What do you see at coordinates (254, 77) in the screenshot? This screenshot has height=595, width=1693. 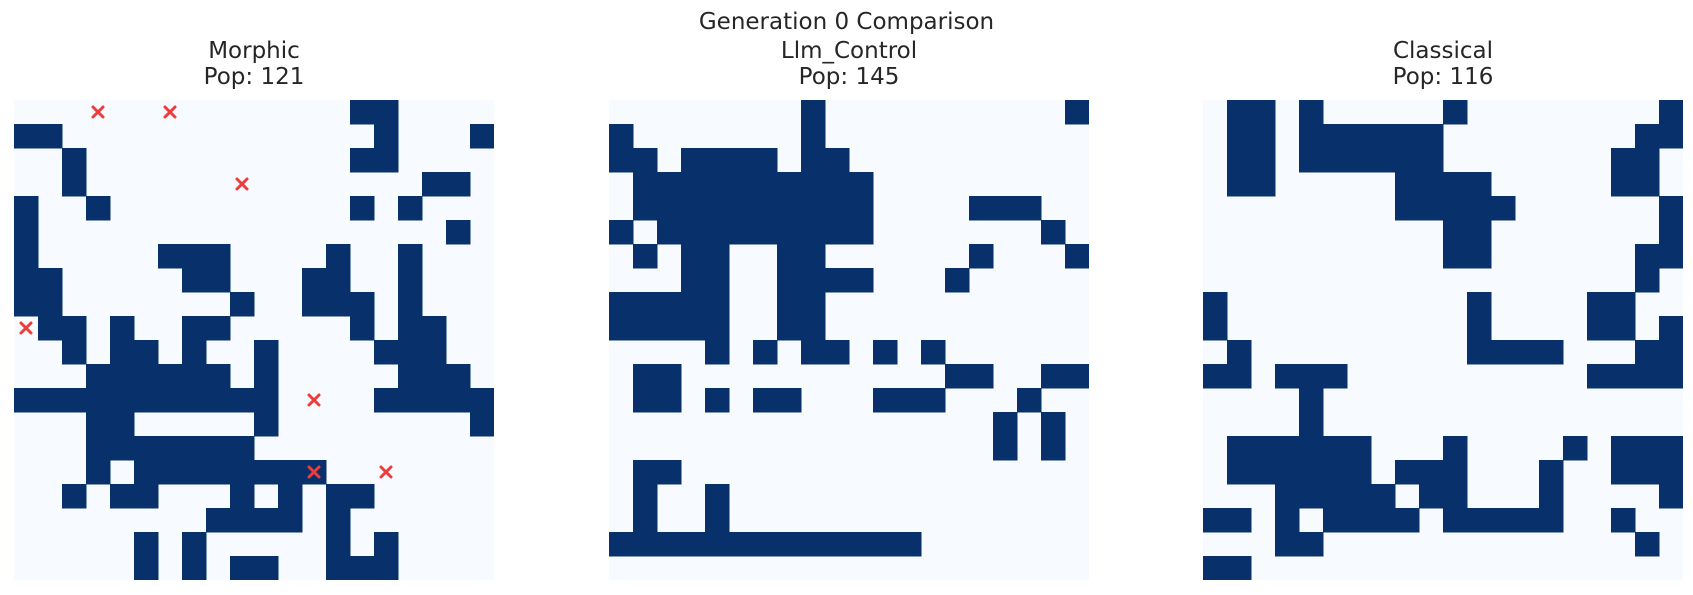 I see `panel-population: Pop: 121` at bounding box center [254, 77].